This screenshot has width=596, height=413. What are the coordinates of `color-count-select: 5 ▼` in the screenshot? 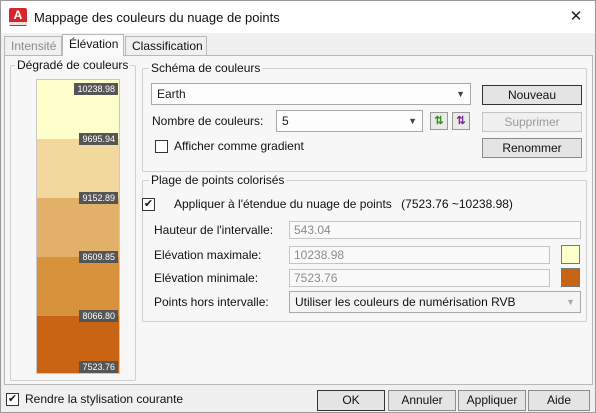 It's located at (349, 121).